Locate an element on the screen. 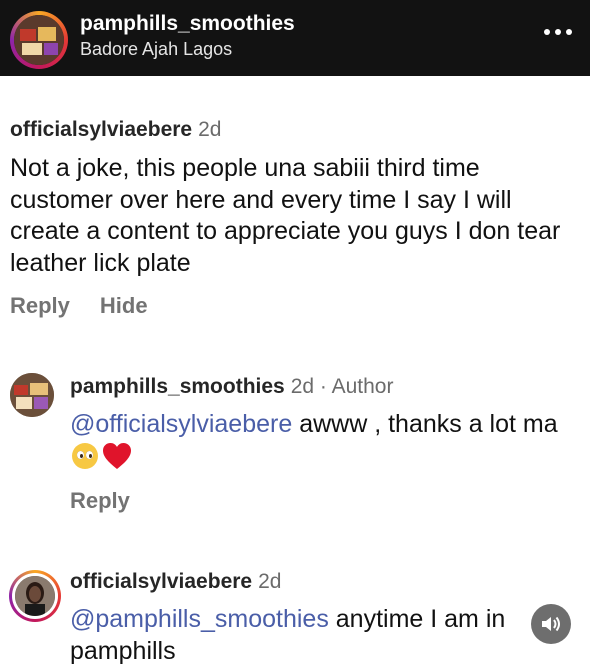 The width and height of the screenshot is (590, 668). reply-meta: 2d is located at coordinates (270, 581).